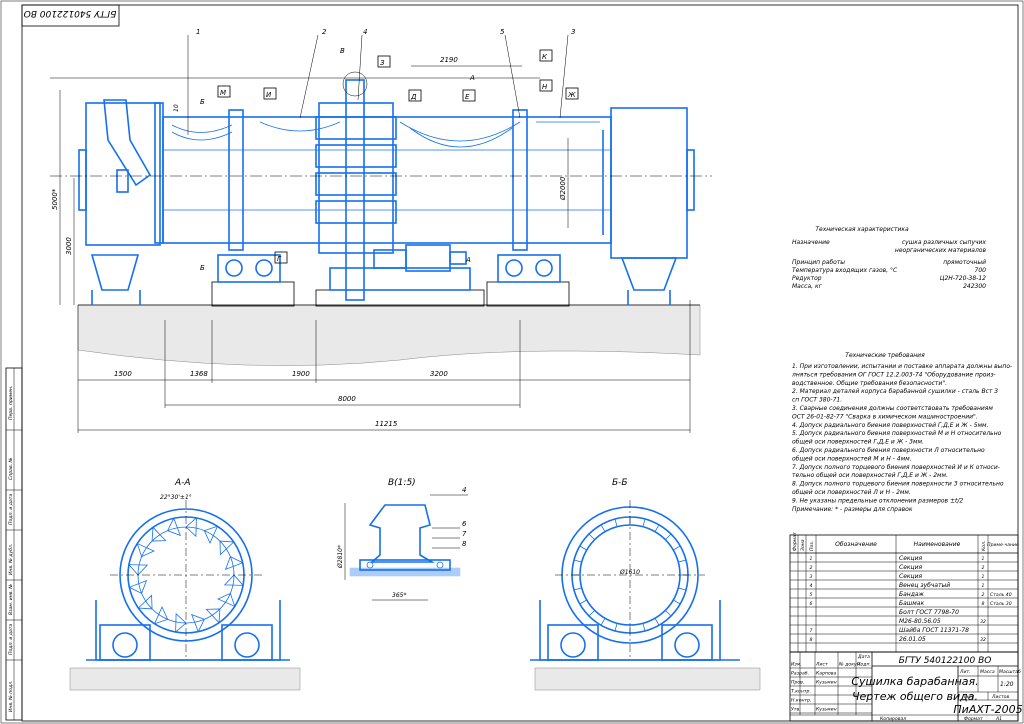  I want to click on title-date: Подп., so click(864, 665).